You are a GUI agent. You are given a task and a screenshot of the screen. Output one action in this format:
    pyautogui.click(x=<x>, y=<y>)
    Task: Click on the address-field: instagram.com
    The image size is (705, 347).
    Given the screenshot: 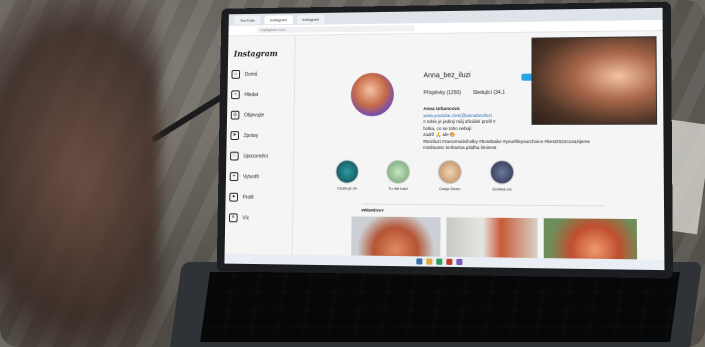 What is the action you would take?
    pyautogui.click(x=336, y=29)
    